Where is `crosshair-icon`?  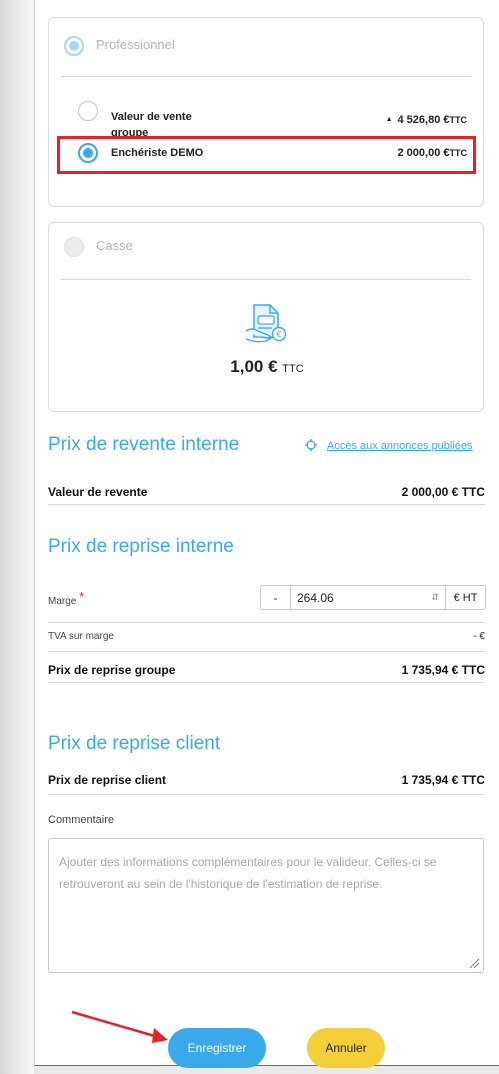 crosshair-icon is located at coordinates (311, 445).